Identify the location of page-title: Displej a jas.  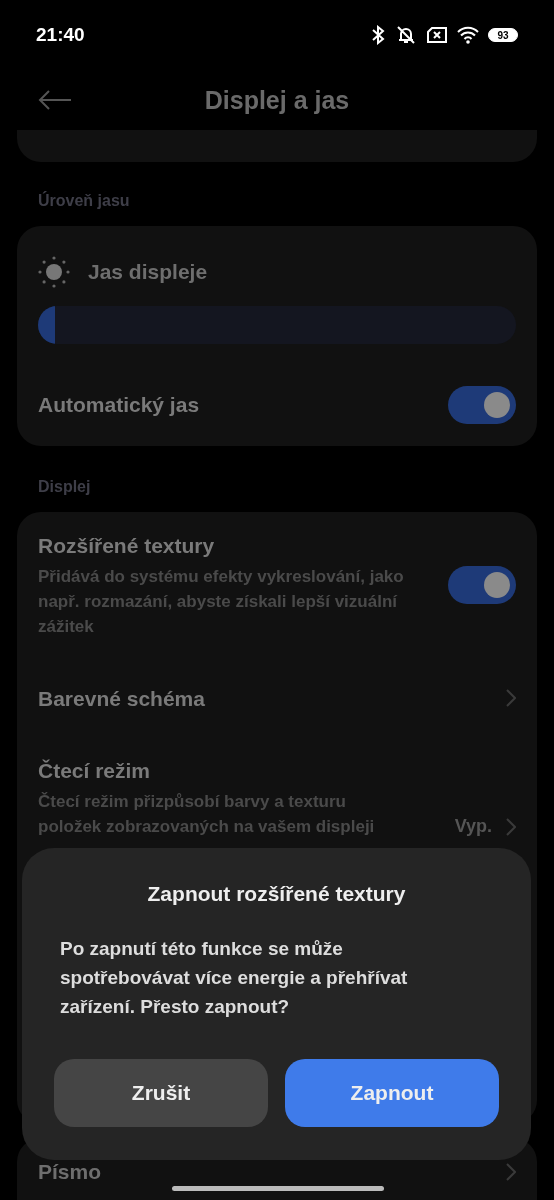
(277, 99).